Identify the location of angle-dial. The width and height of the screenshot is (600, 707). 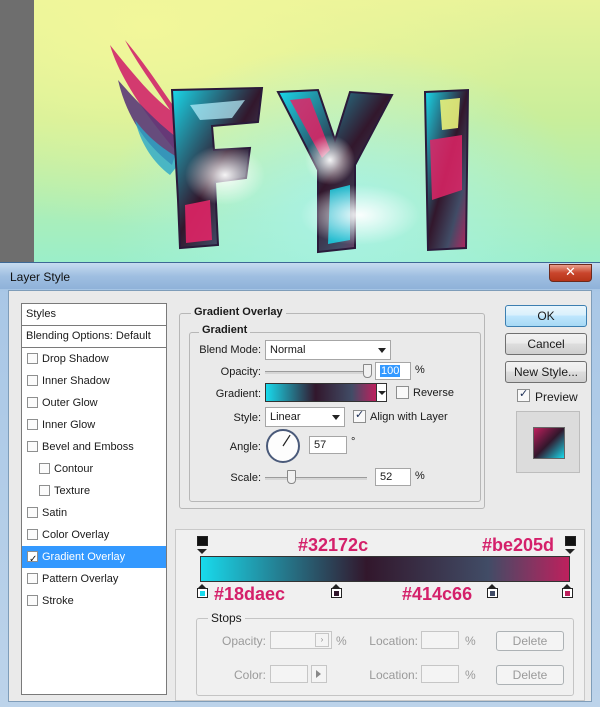
(283, 446).